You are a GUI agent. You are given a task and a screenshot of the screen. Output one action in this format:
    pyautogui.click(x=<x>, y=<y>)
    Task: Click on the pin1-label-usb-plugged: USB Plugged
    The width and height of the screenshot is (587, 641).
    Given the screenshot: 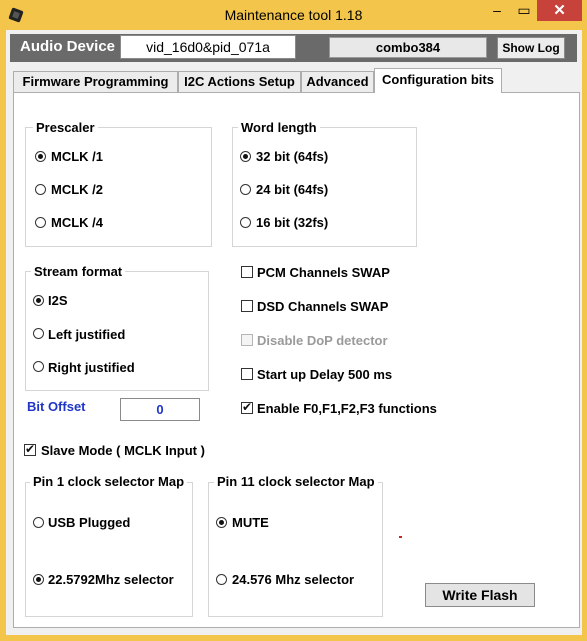 What is the action you would take?
    pyautogui.click(x=89, y=522)
    